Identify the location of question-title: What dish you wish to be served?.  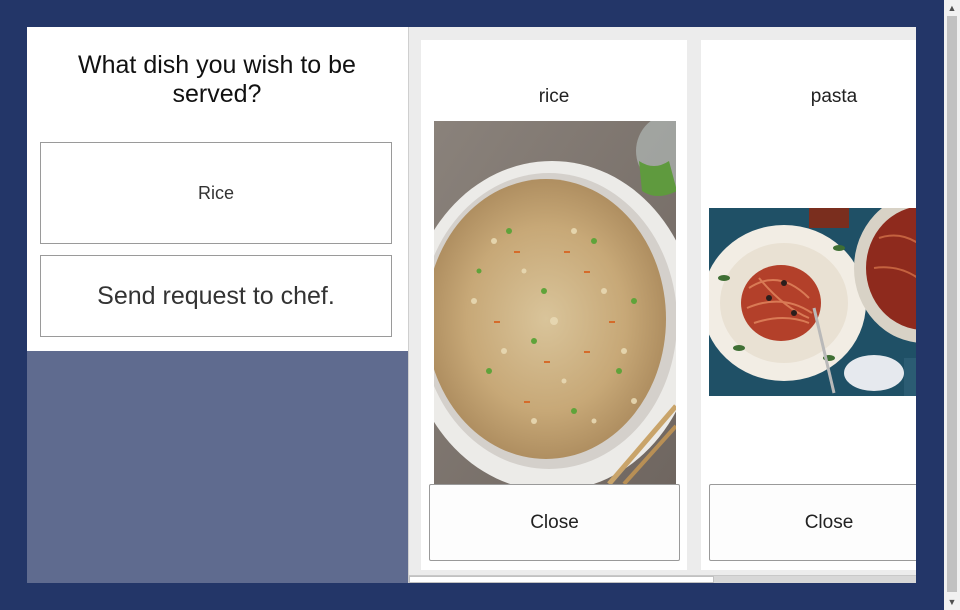
(217, 79).